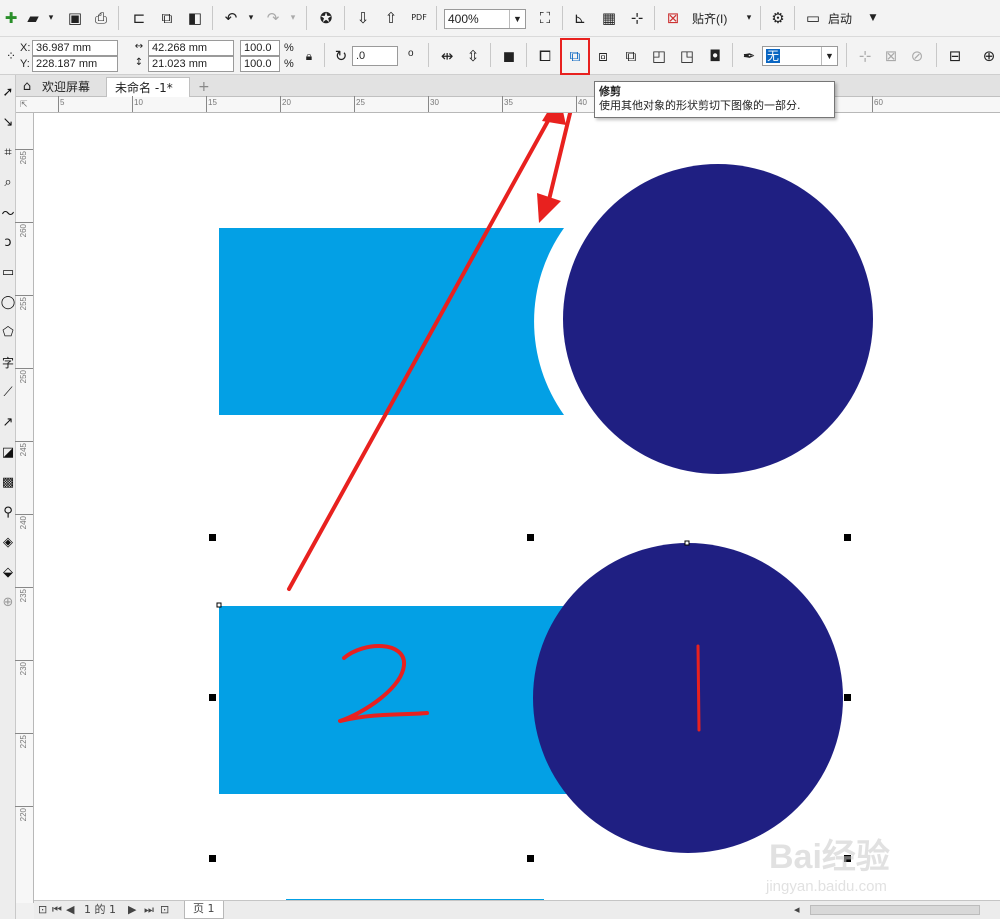  I want to click on page-tab: 页 1, so click(204, 910).